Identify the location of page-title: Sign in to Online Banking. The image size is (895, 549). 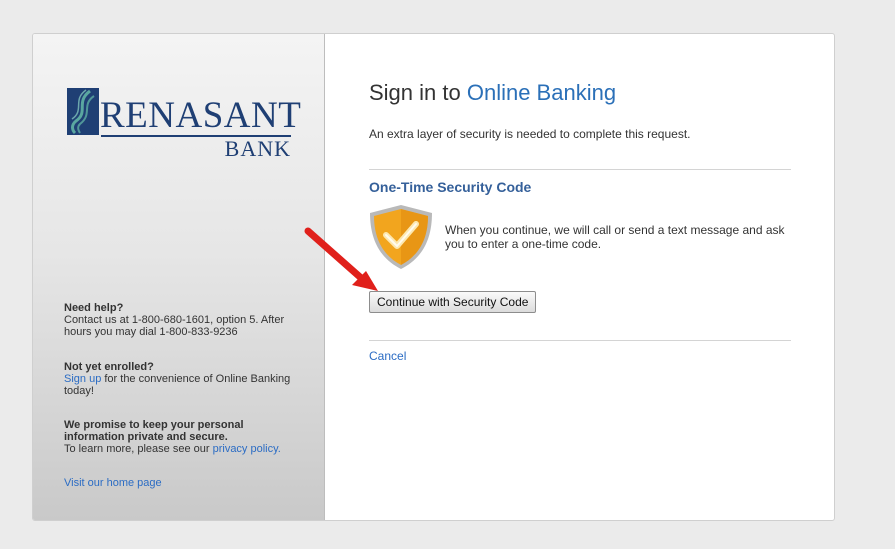
(492, 93).